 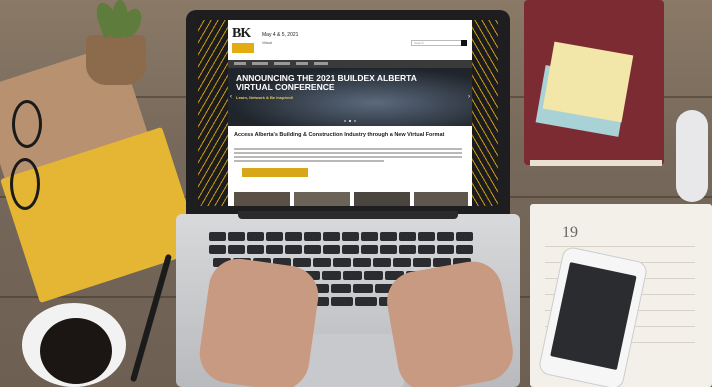 What do you see at coordinates (692, 156) in the screenshot?
I see `computer-mouse` at bounding box center [692, 156].